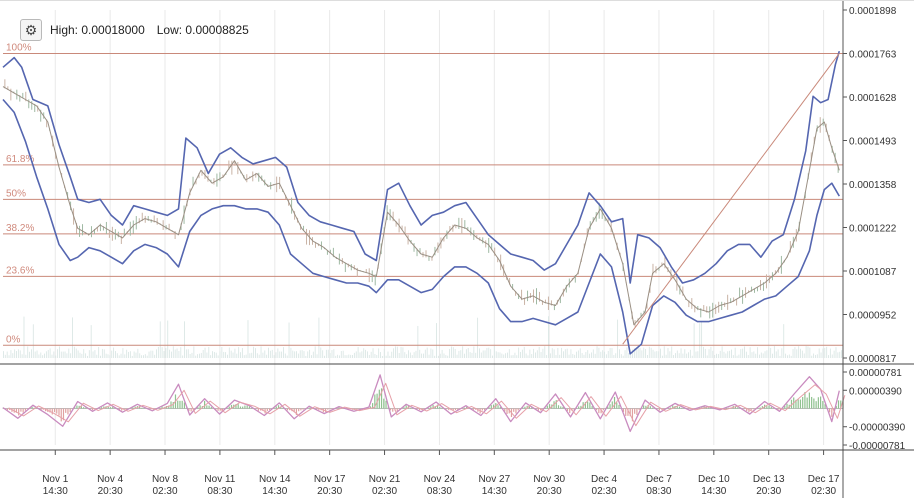 The width and height of the screenshot is (914, 503). I want to click on y-tick-label: 0.0001763, so click(873, 55).